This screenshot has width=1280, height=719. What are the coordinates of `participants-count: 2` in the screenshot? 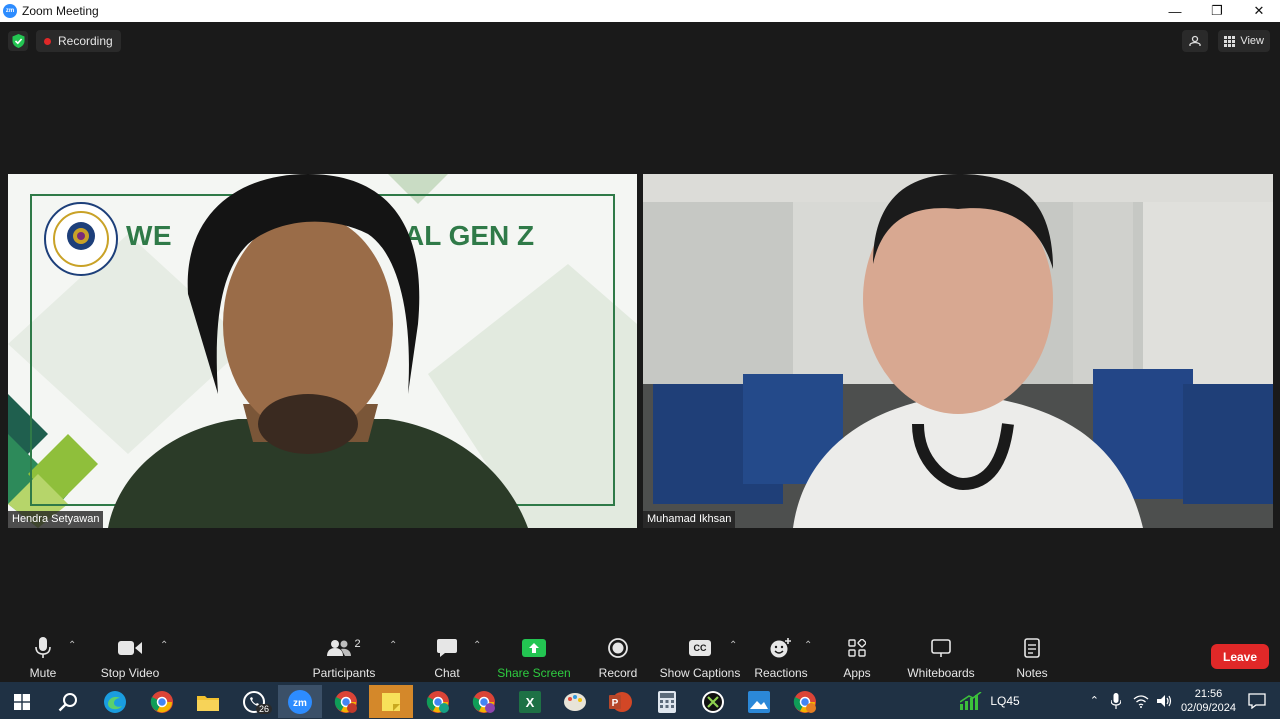 It's located at (357, 644).